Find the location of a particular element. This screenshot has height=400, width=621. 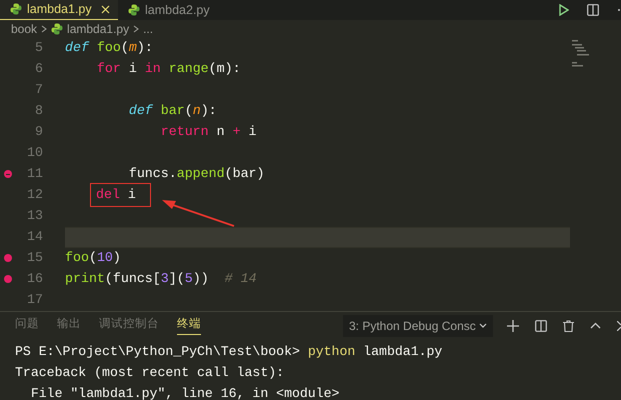

code-line: for i in range(m): is located at coordinates (168, 69).